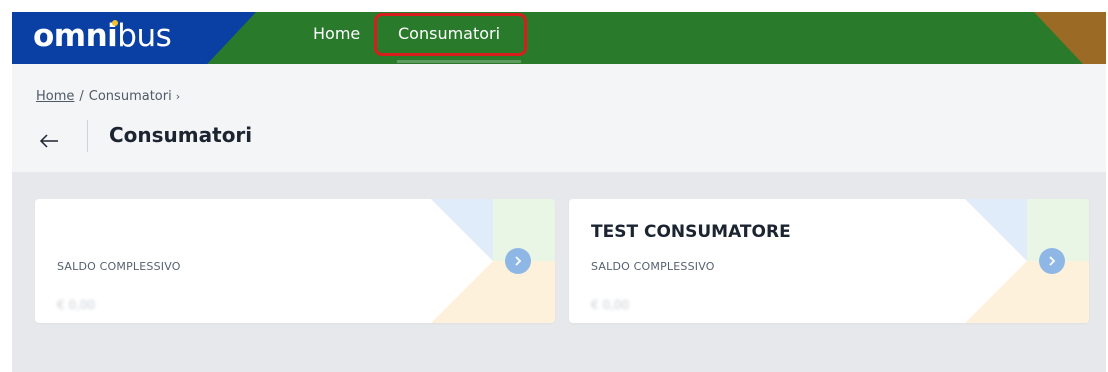  Describe the element at coordinates (559, 38) in the screenshot. I see `top-navigation-bar: omnibus Home Consumatori` at that location.